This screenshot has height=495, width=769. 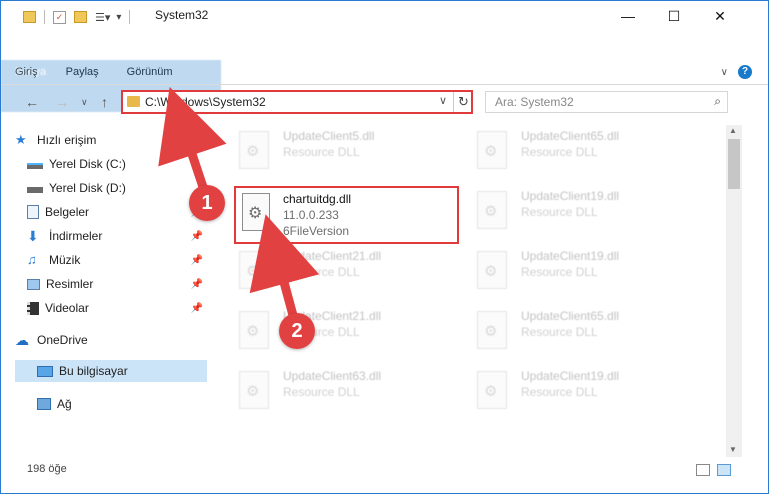 I want to click on sidebar-item-quick-access: ★ Hızlı erişim, so click(x=111, y=140).